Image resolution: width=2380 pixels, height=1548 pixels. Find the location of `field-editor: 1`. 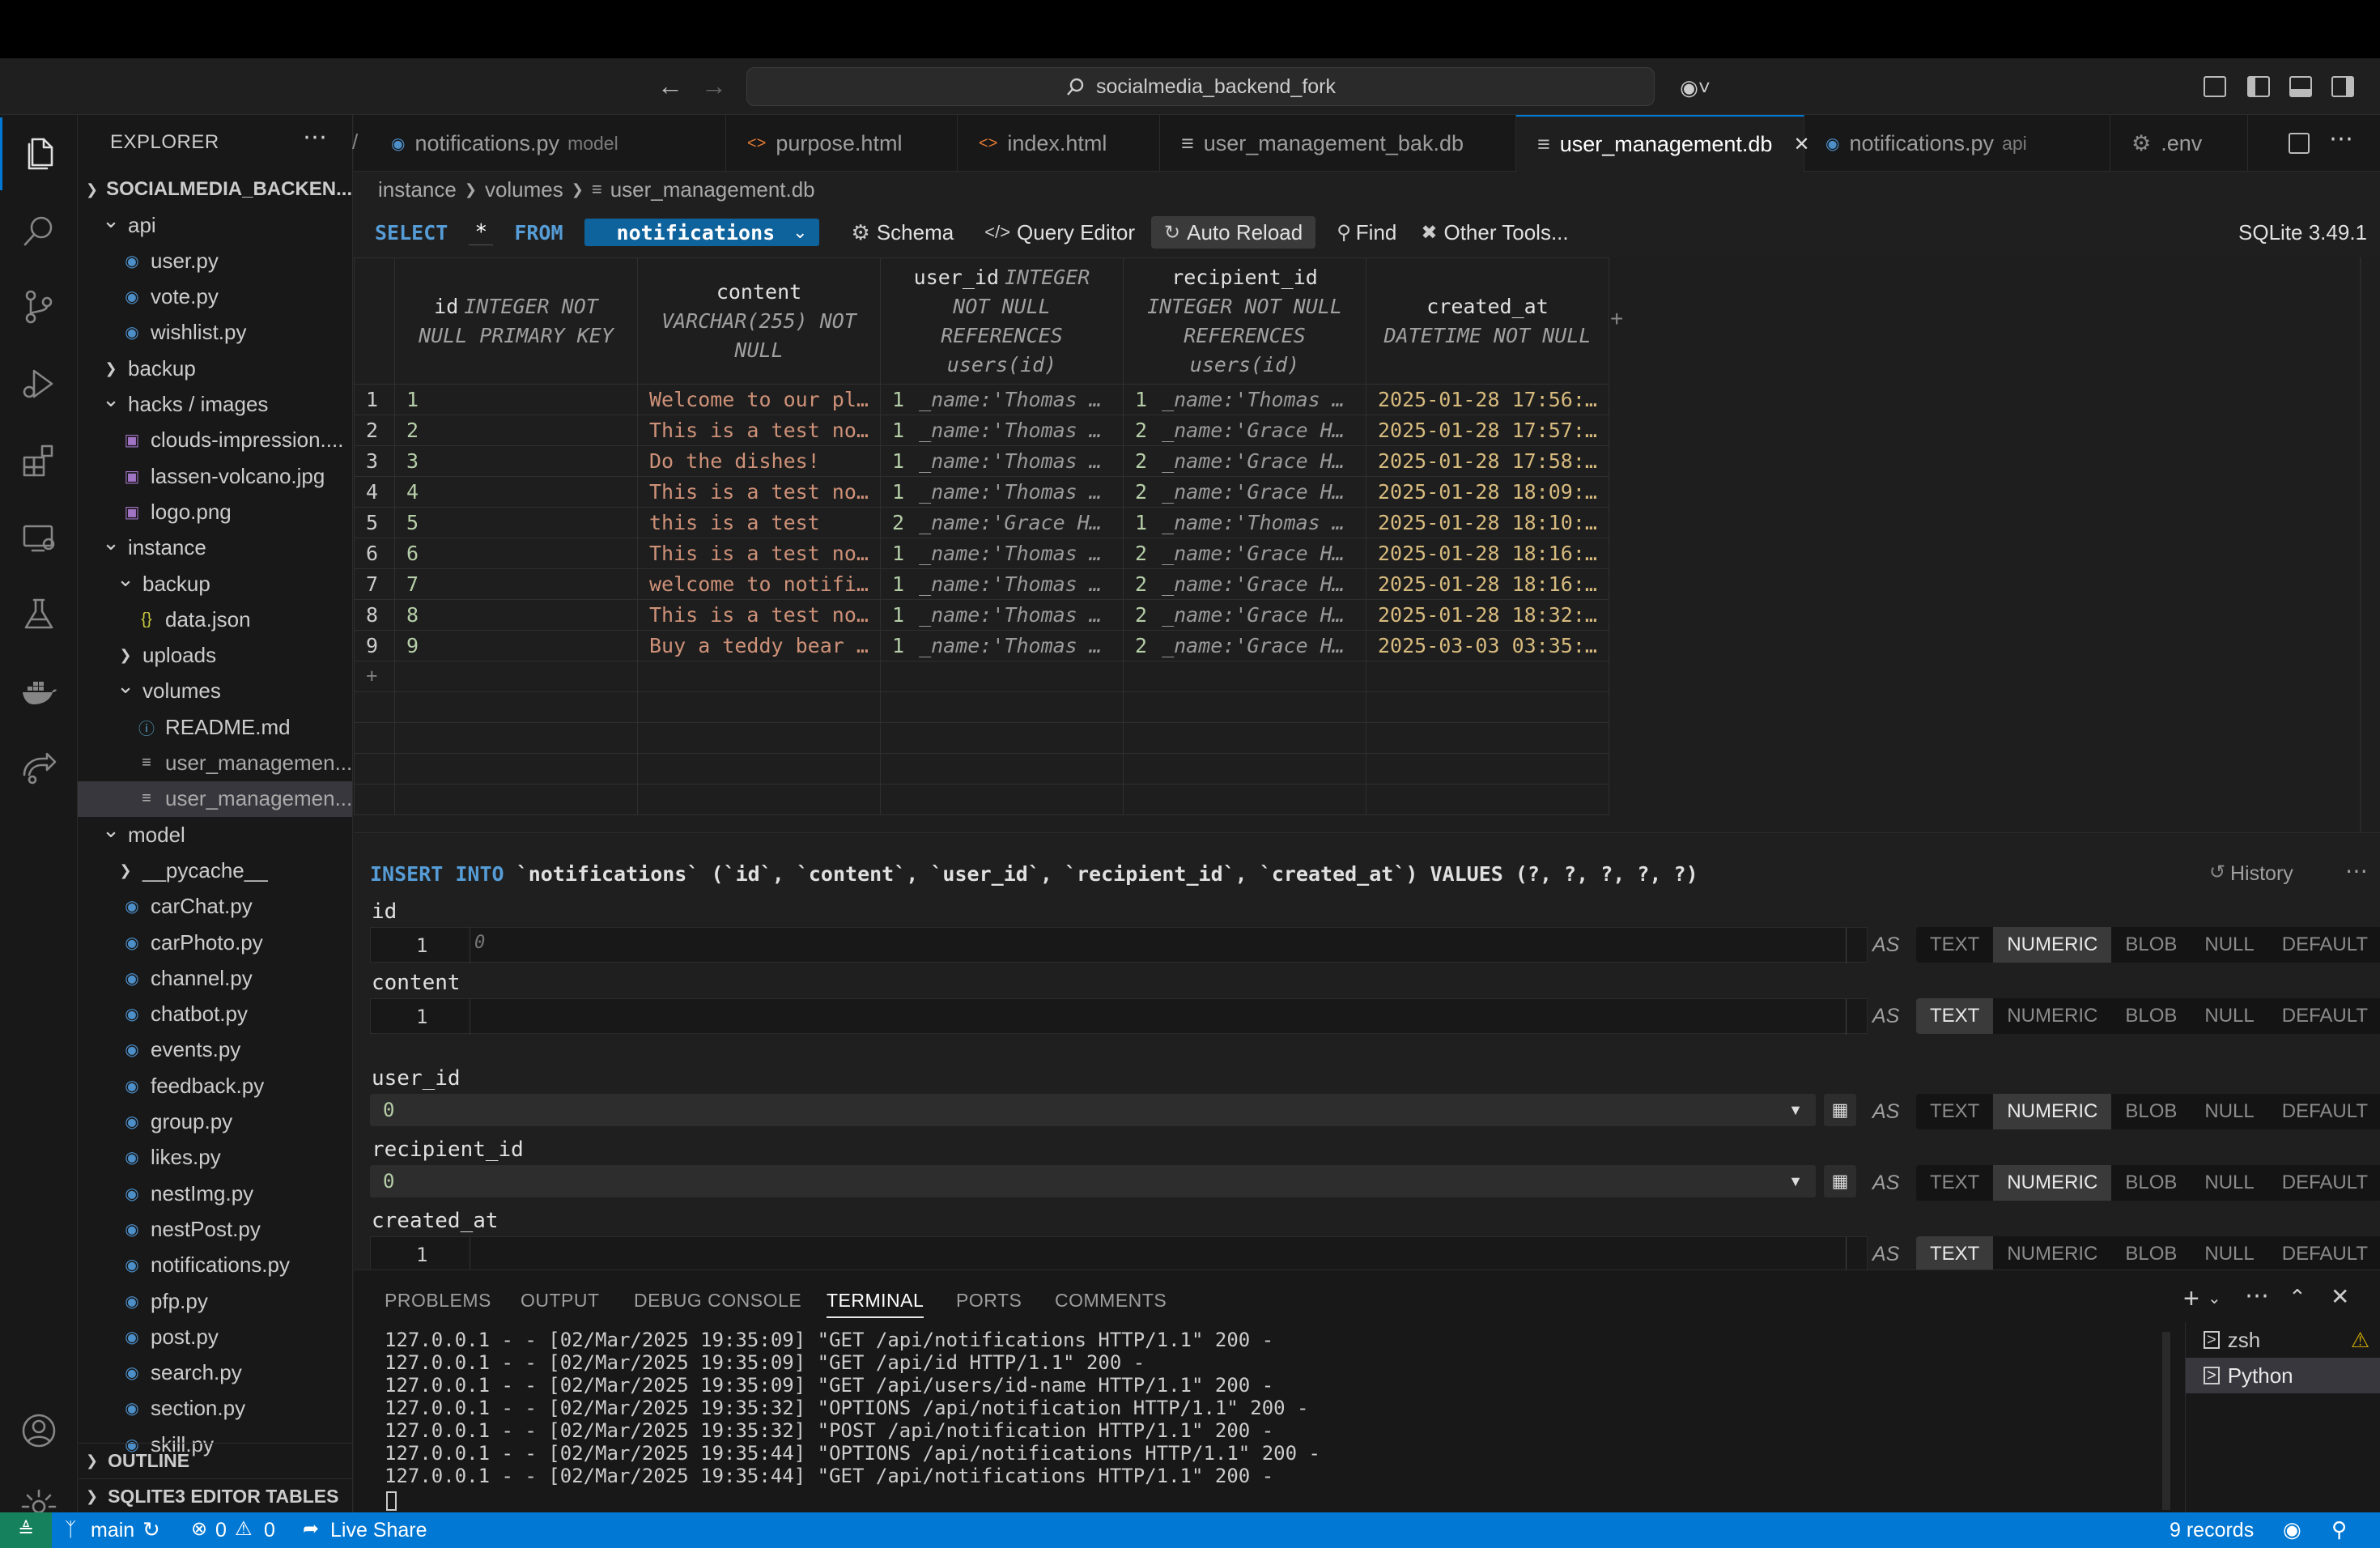

field-editor: 1 is located at coordinates (1119, 1255).